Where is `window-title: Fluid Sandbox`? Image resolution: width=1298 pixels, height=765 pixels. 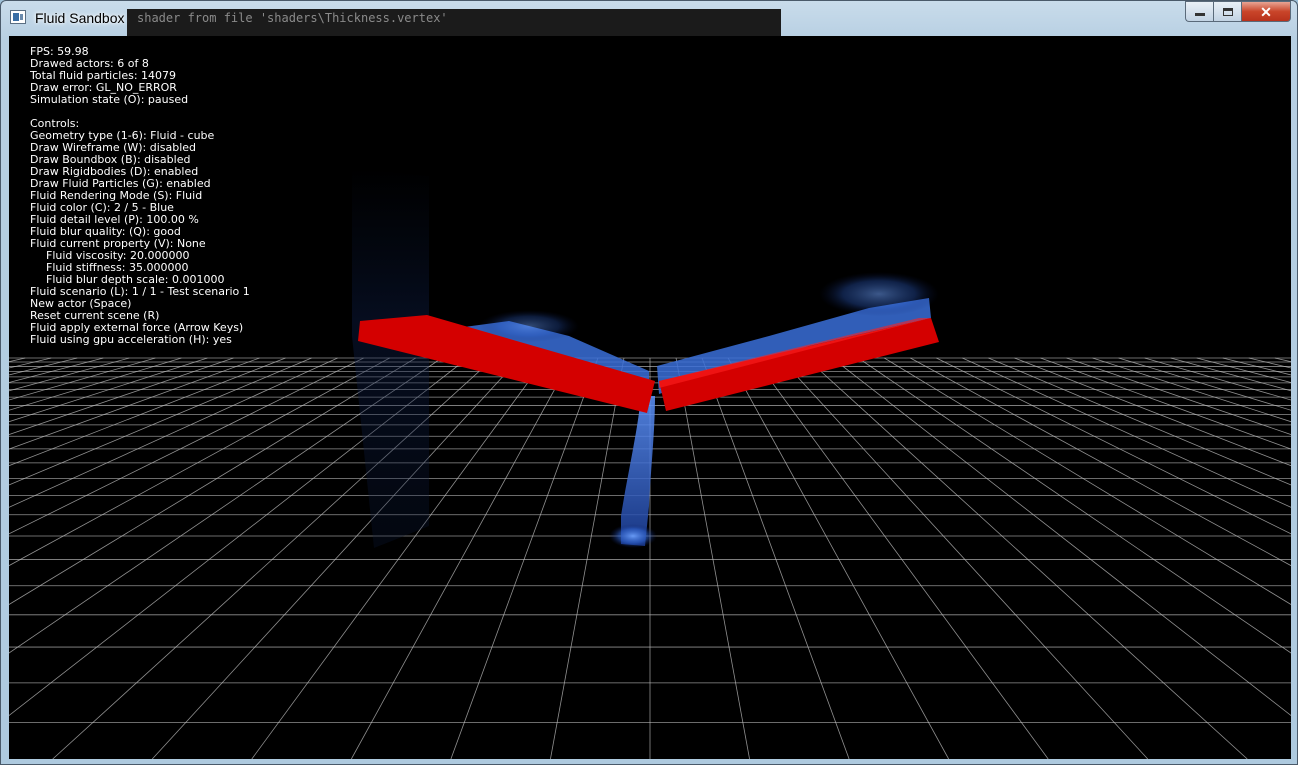 window-title: Fluid Sandbox is located at coordinates (80, 18).